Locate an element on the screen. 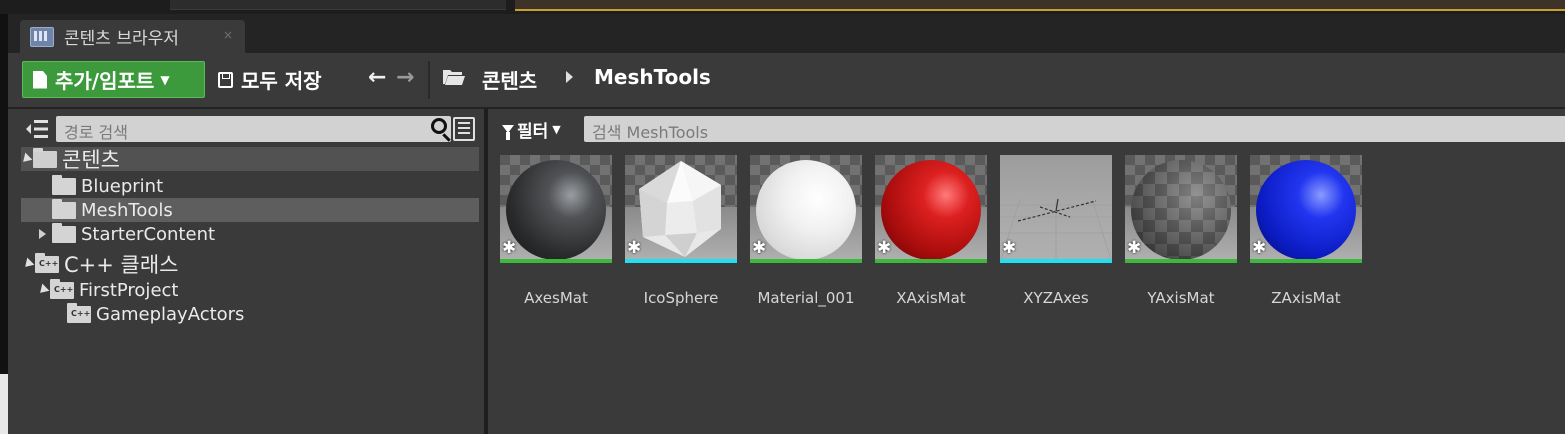  save-all-label: 모두 저장 is located at coordinates (281, 81).